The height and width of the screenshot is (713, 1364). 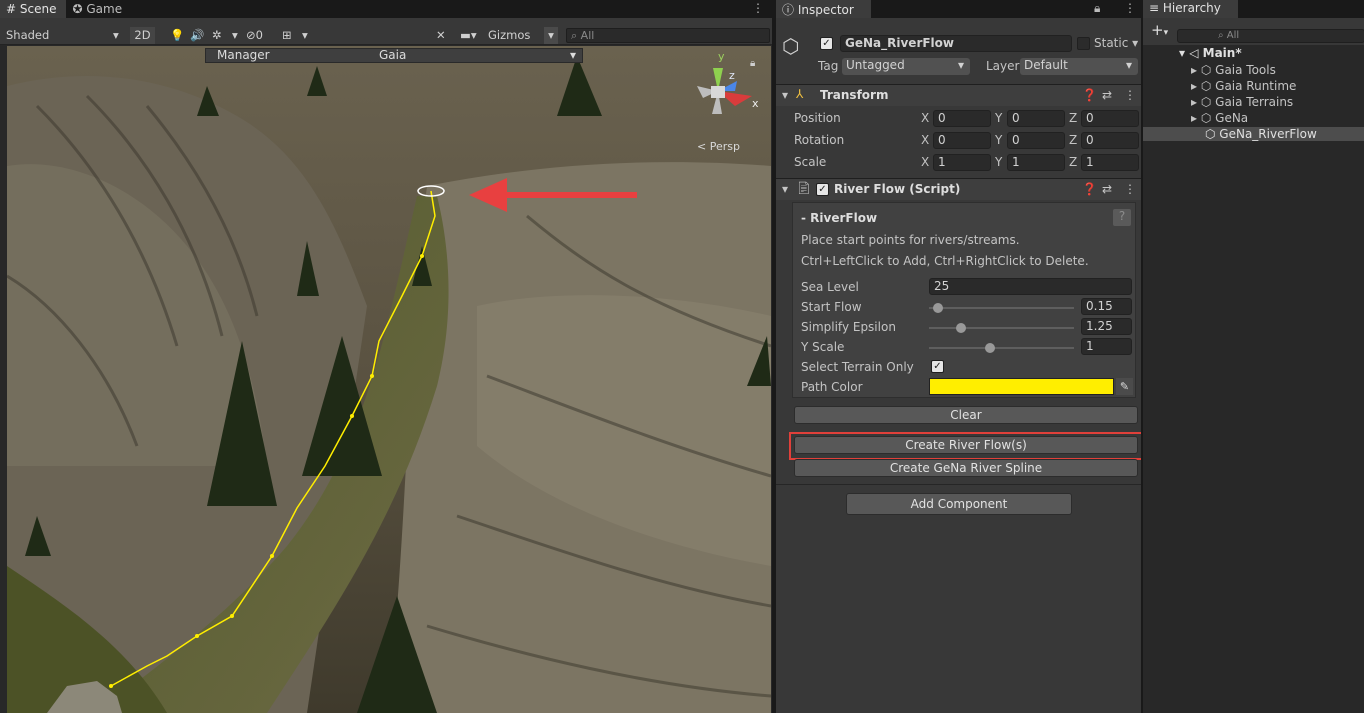 What do you see at coordinates (142, 35) in the screenshot?
I see `toggle-2d-button: 2D` at bounding box center [142, 35].